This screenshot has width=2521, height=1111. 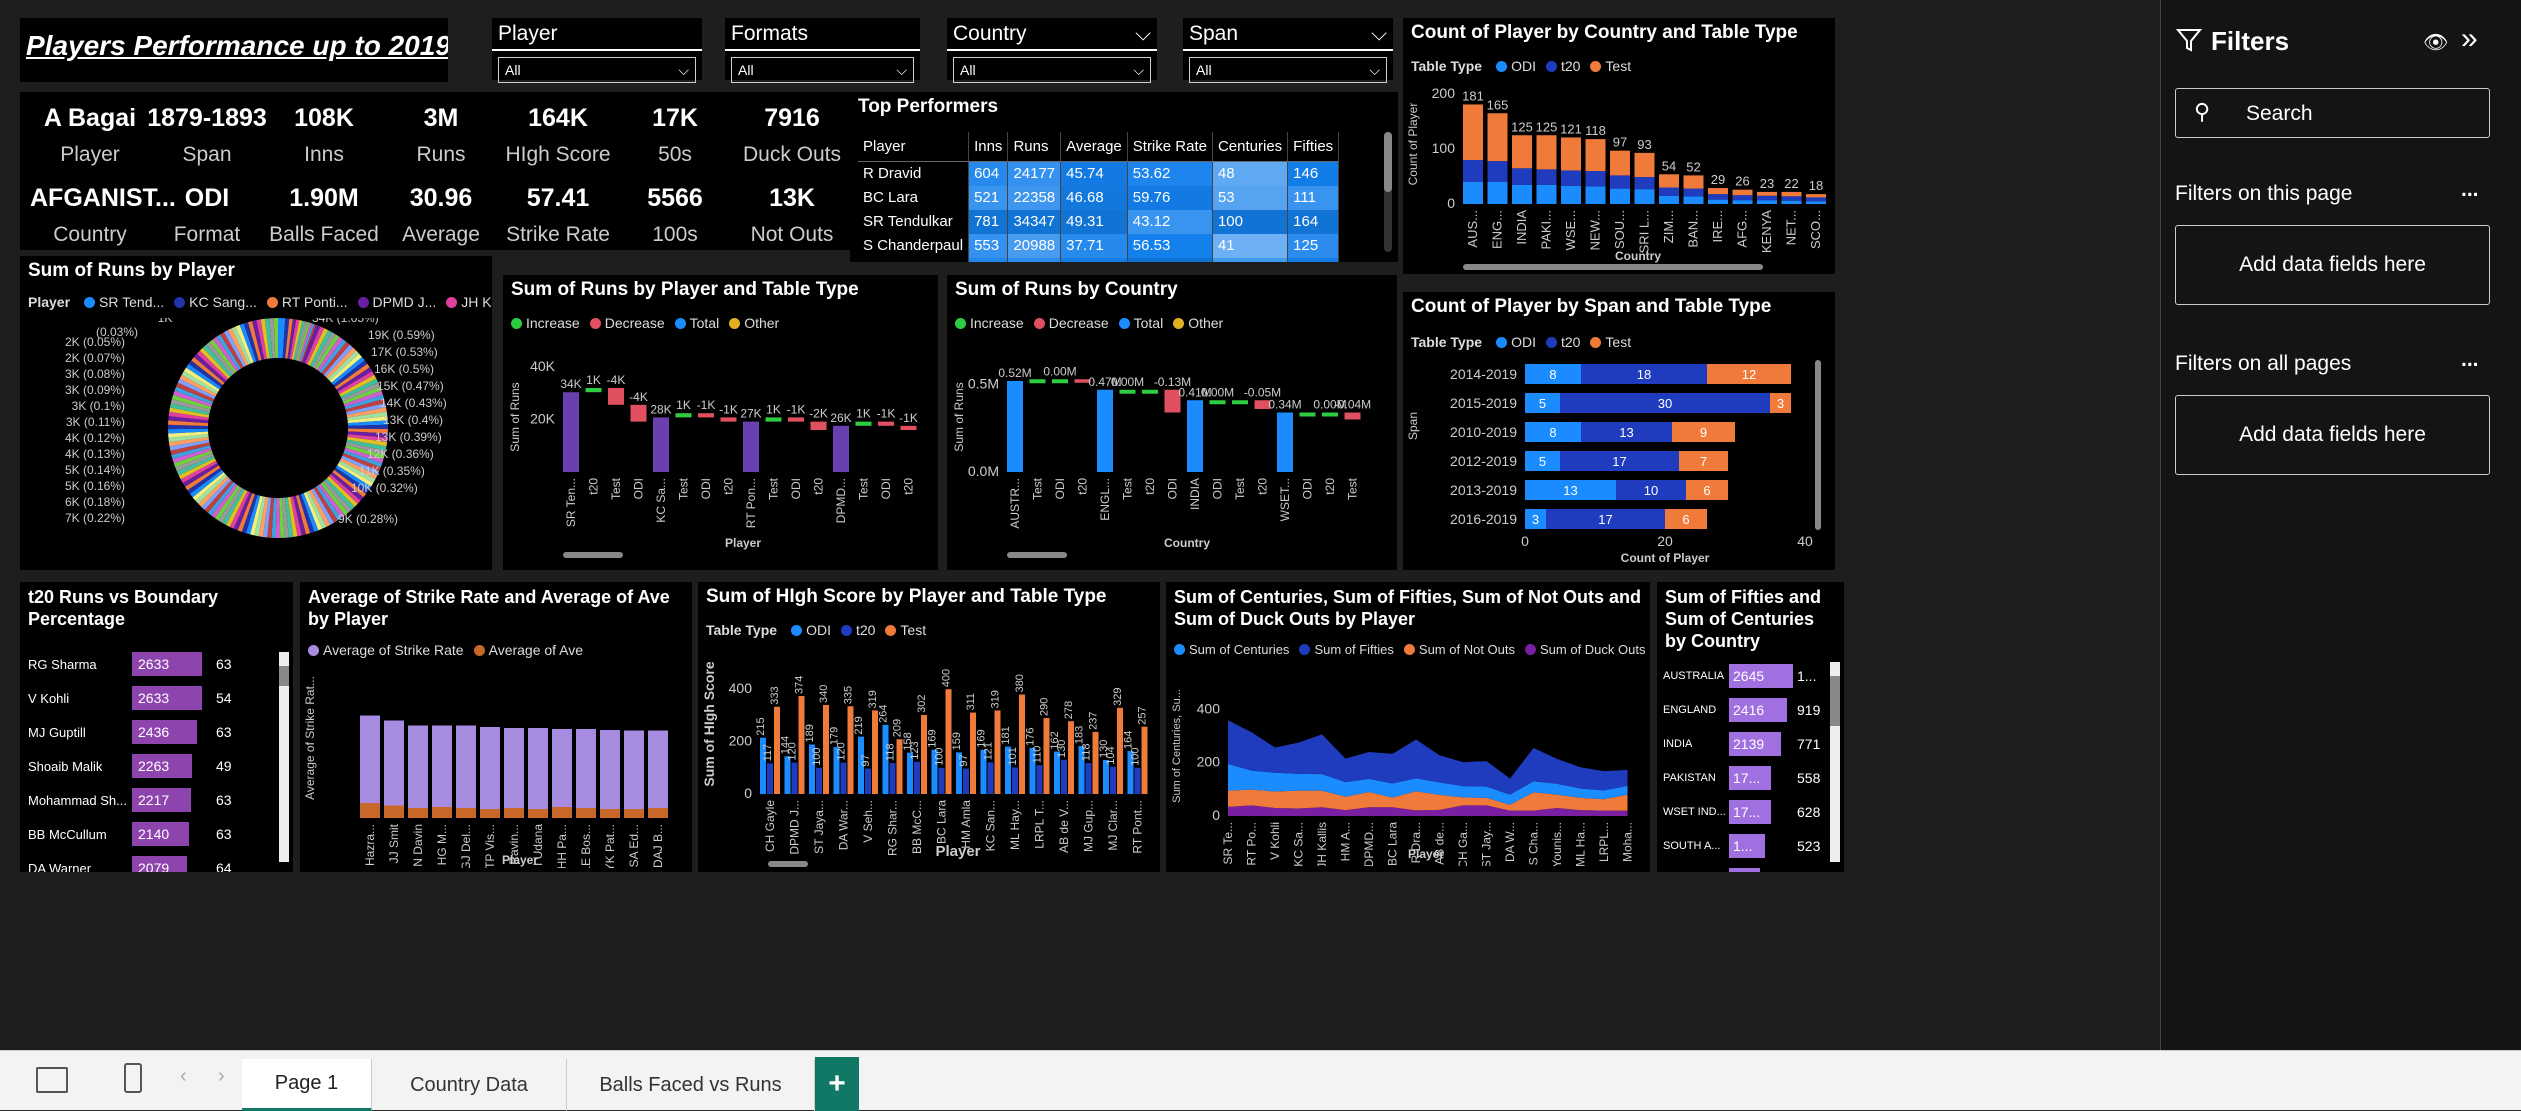 I want to click on slicer-formats: Formats All ⌵, so click(x=822, y=50).